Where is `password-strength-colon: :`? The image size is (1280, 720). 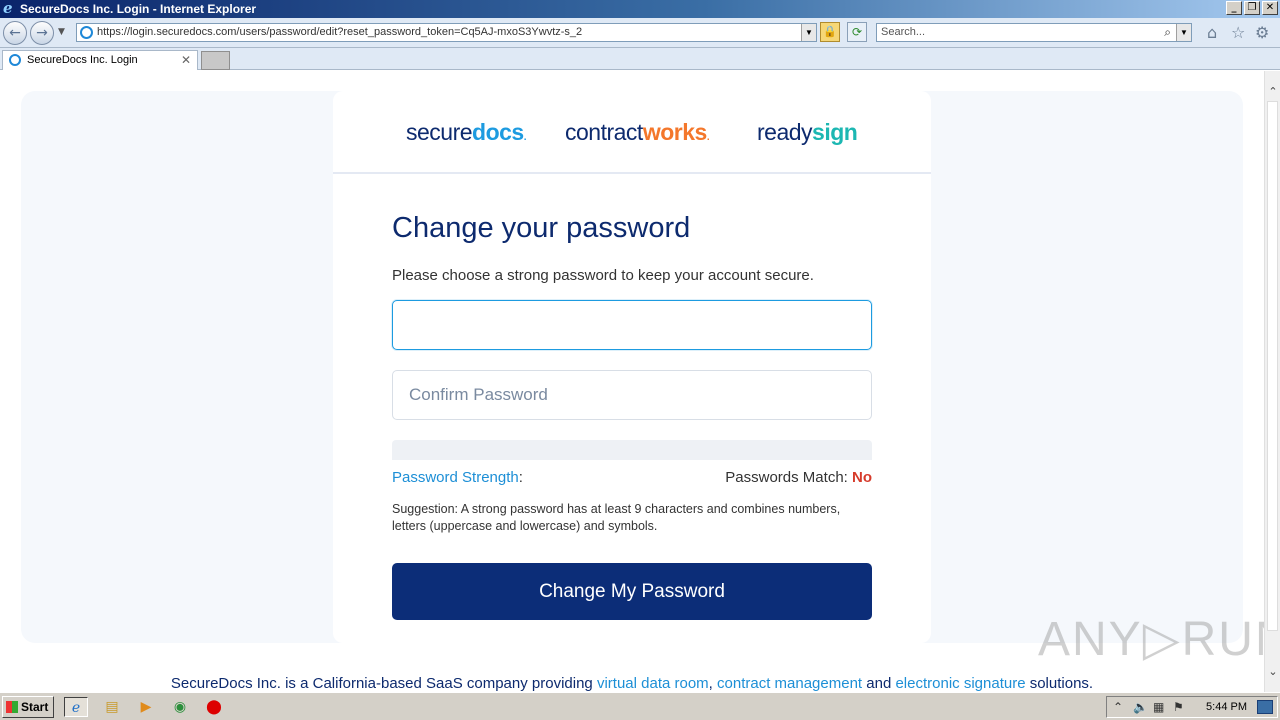
password-strength-colon: : is located at coordinates (520, 477).